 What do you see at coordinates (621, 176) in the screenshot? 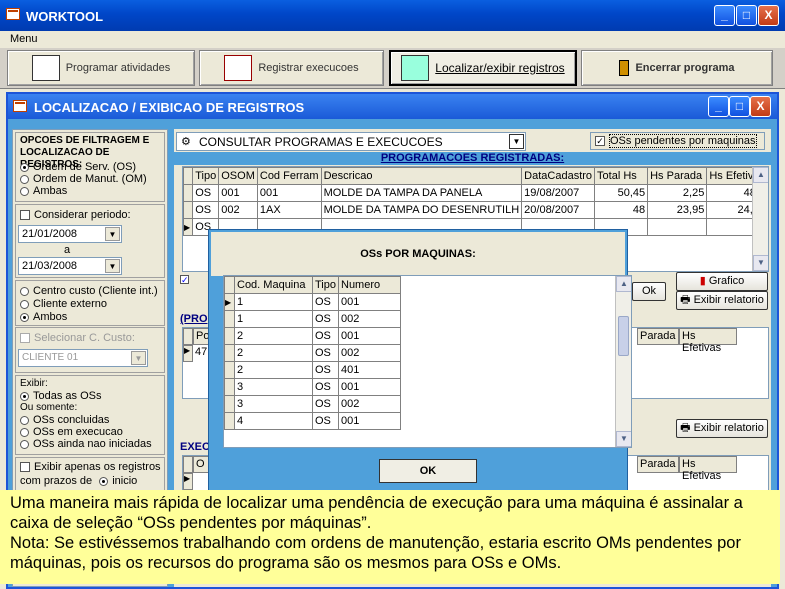
I see `column-header: Total Hs` at bounding box center [621, 176].